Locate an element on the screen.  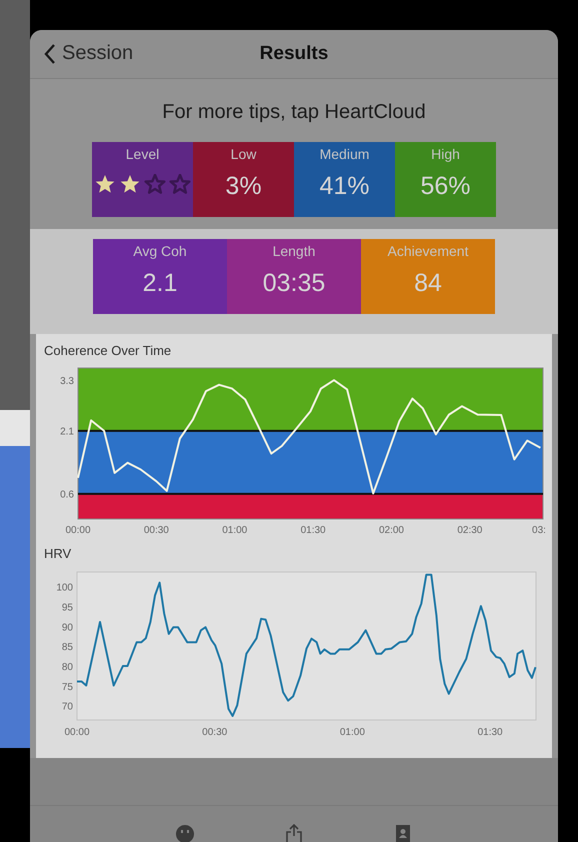
smiley-icon is located at coordinates (184, 833).